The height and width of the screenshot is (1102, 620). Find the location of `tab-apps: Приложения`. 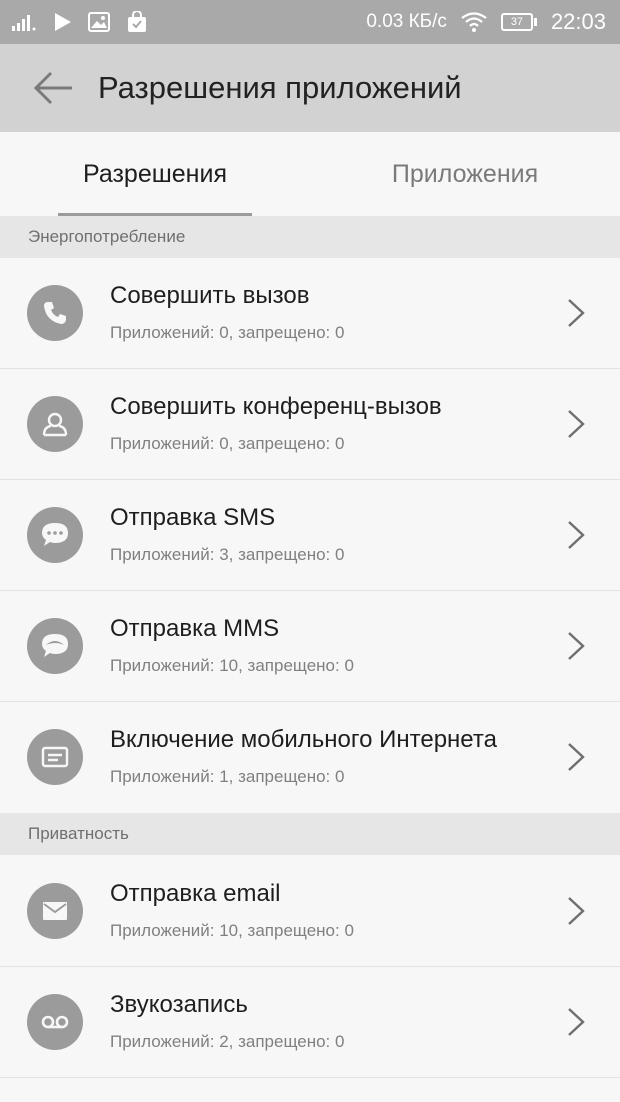

tab-apps: Приложения is located at coordinates (465, 174).